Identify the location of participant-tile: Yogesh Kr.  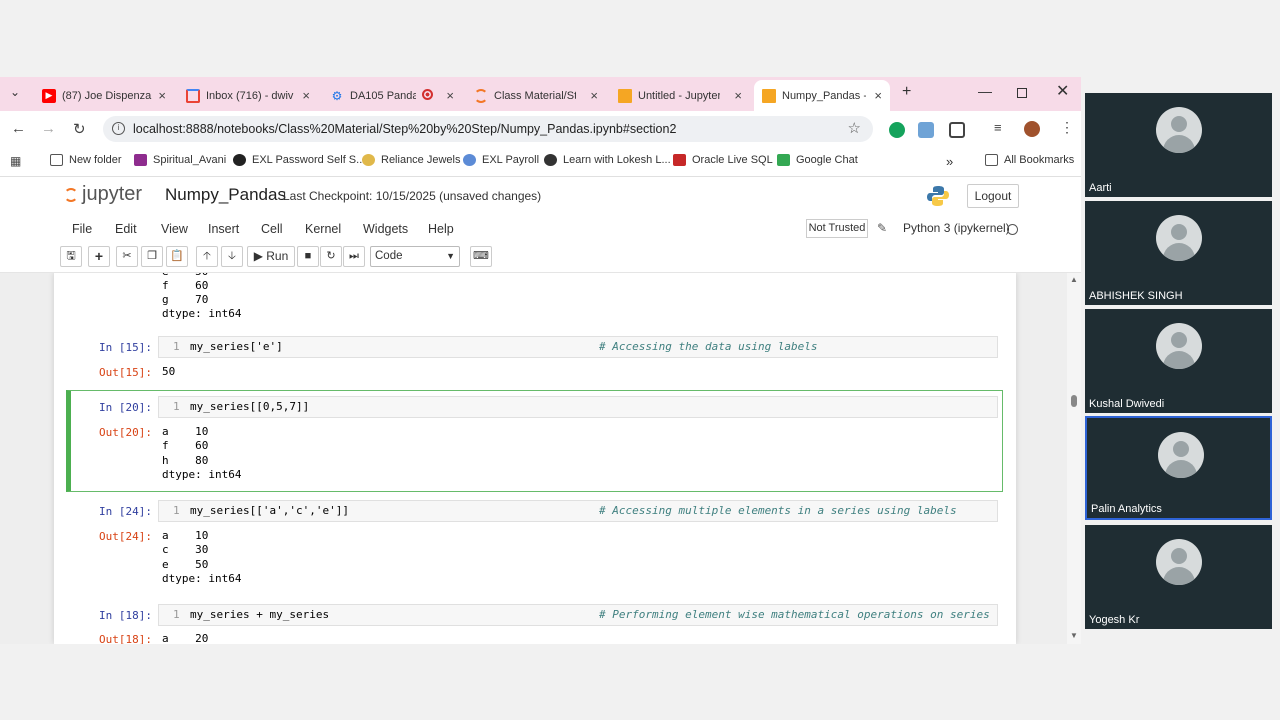
(1178, 577).